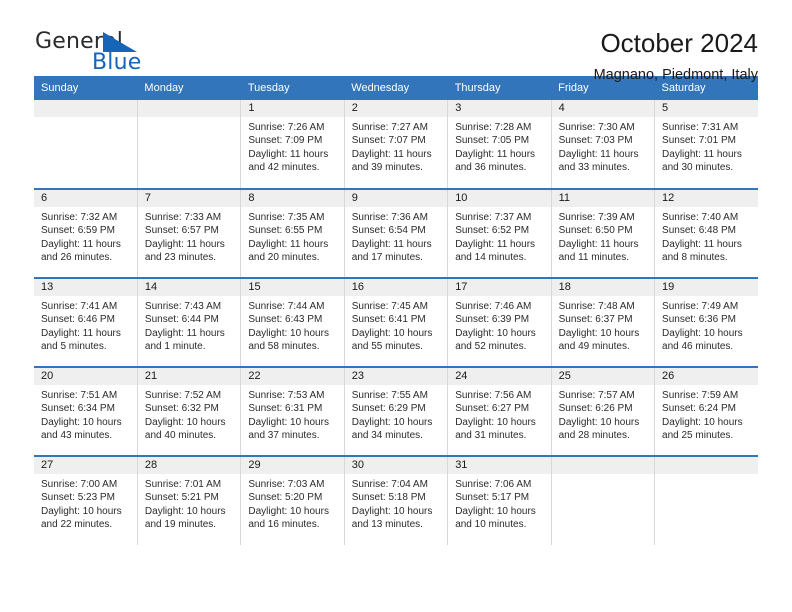 The height and width of the screenshot is (612, 792). I want to click on sunset-text: Sunset: 6:24 PM, so click(699, 409).